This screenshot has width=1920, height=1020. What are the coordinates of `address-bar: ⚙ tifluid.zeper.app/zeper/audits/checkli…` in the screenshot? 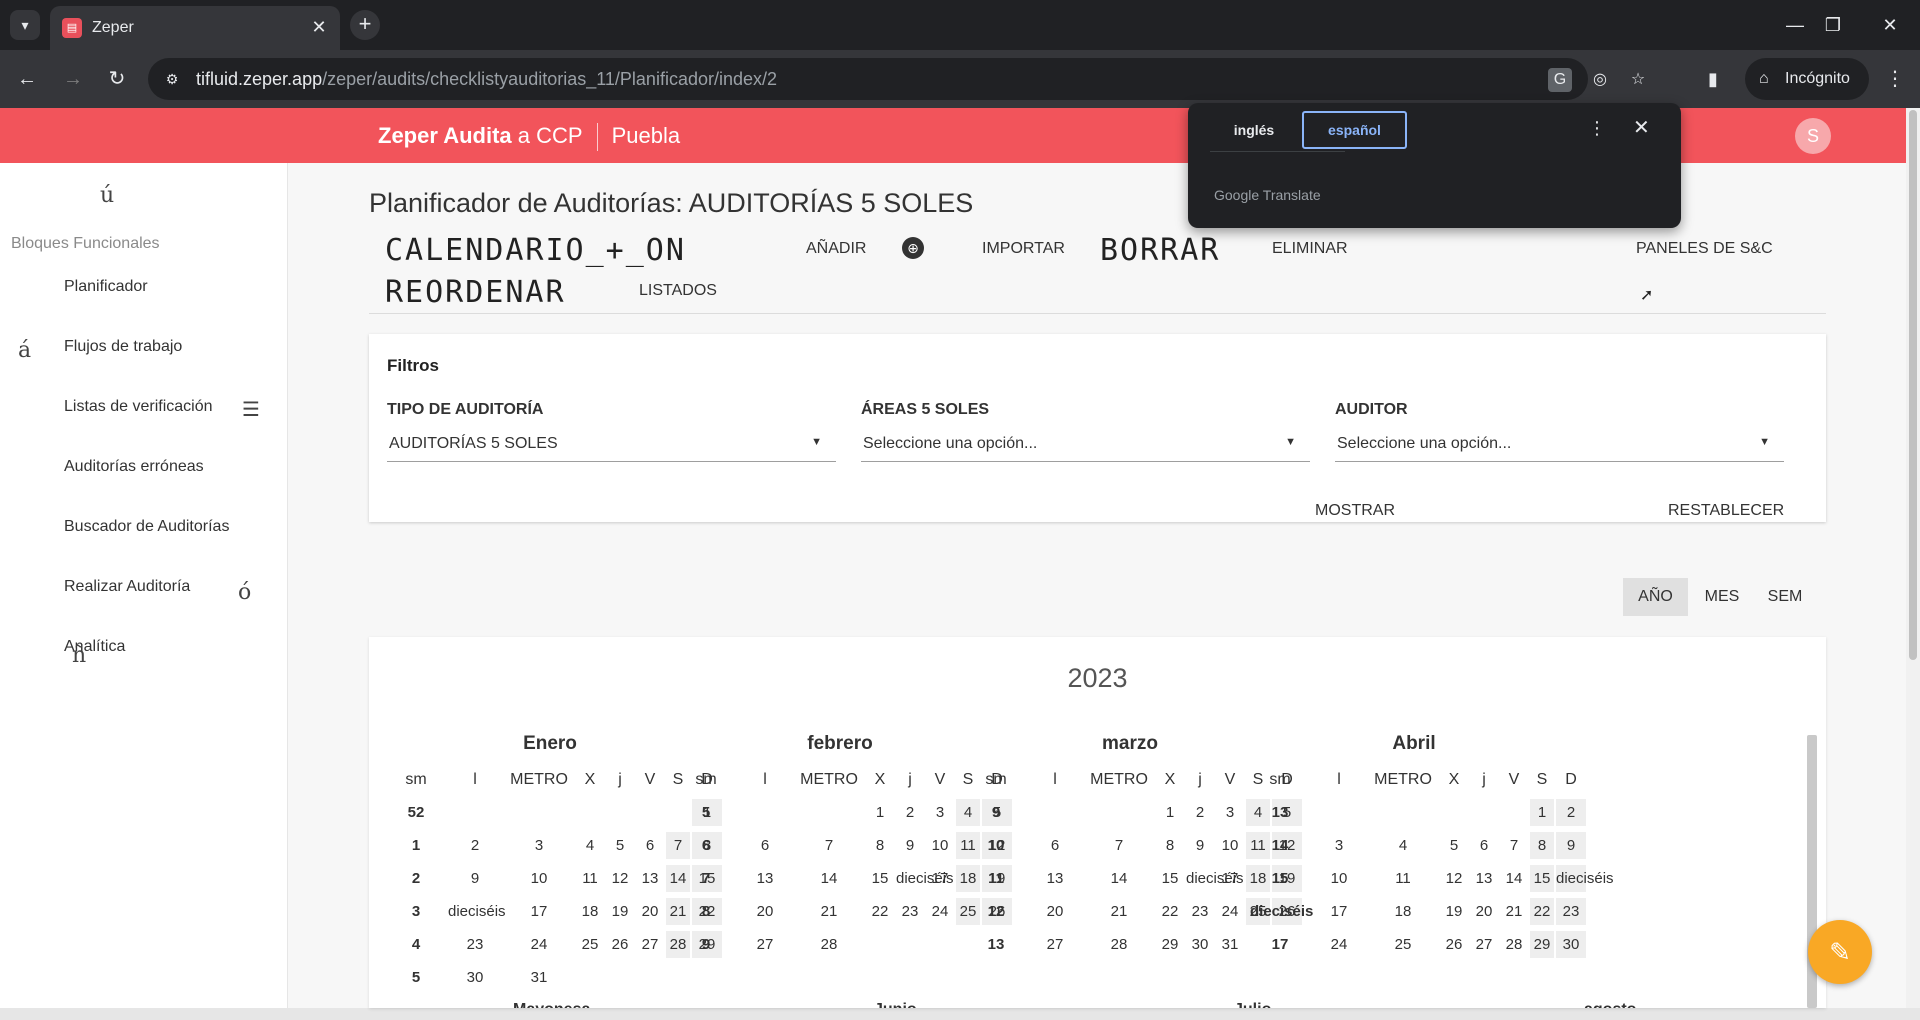 It's located at (896, 79).